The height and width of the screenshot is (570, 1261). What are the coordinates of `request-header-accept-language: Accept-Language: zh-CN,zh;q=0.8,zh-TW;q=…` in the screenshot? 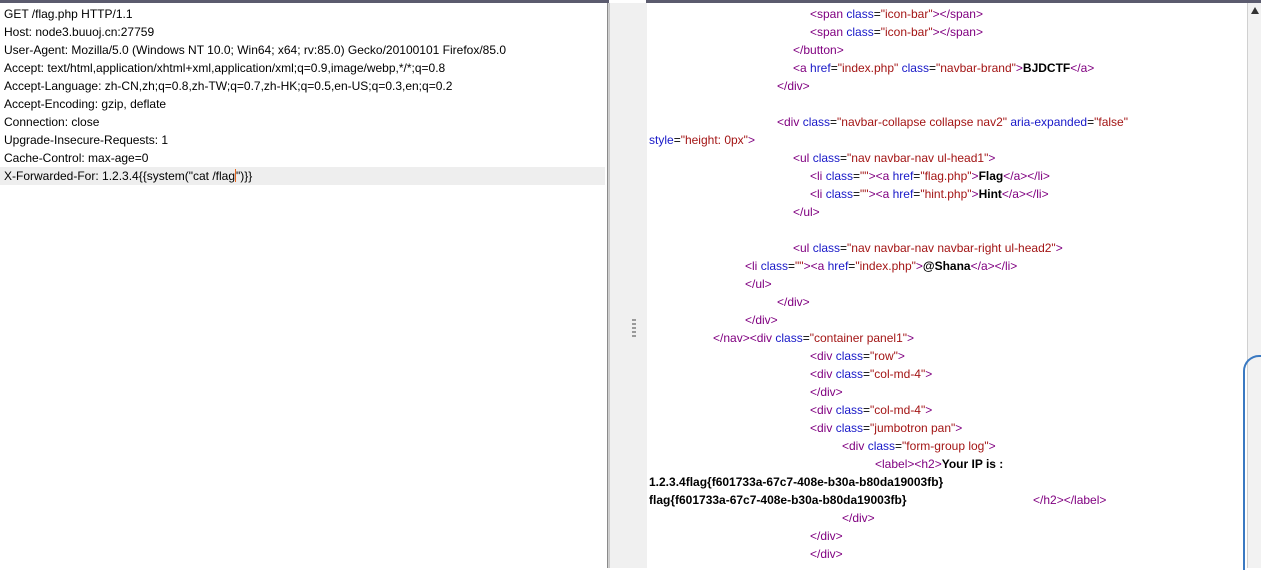 It's located at (304, 86).